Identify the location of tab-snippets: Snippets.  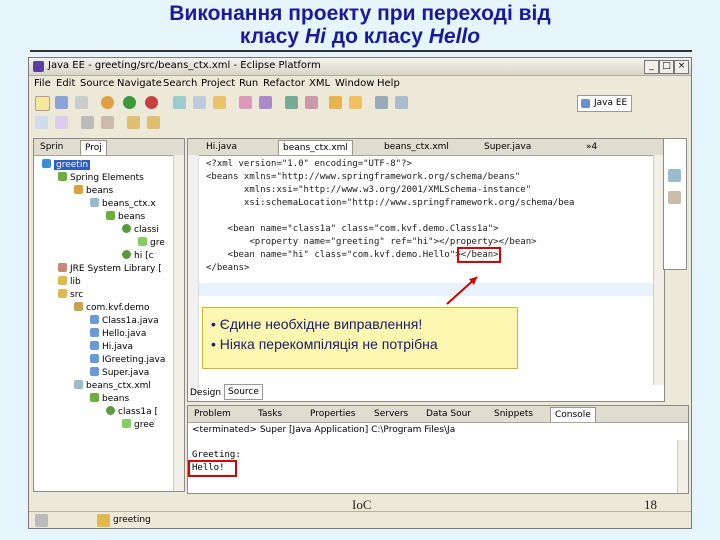
(513, 414).